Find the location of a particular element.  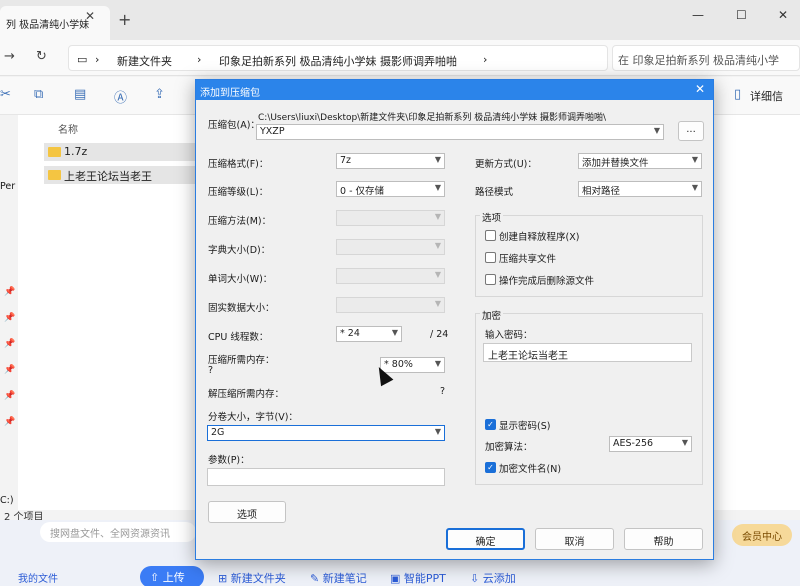

dialog-titlebar: 添加到压缩包 ✕ is located at coordinates (454, 90).